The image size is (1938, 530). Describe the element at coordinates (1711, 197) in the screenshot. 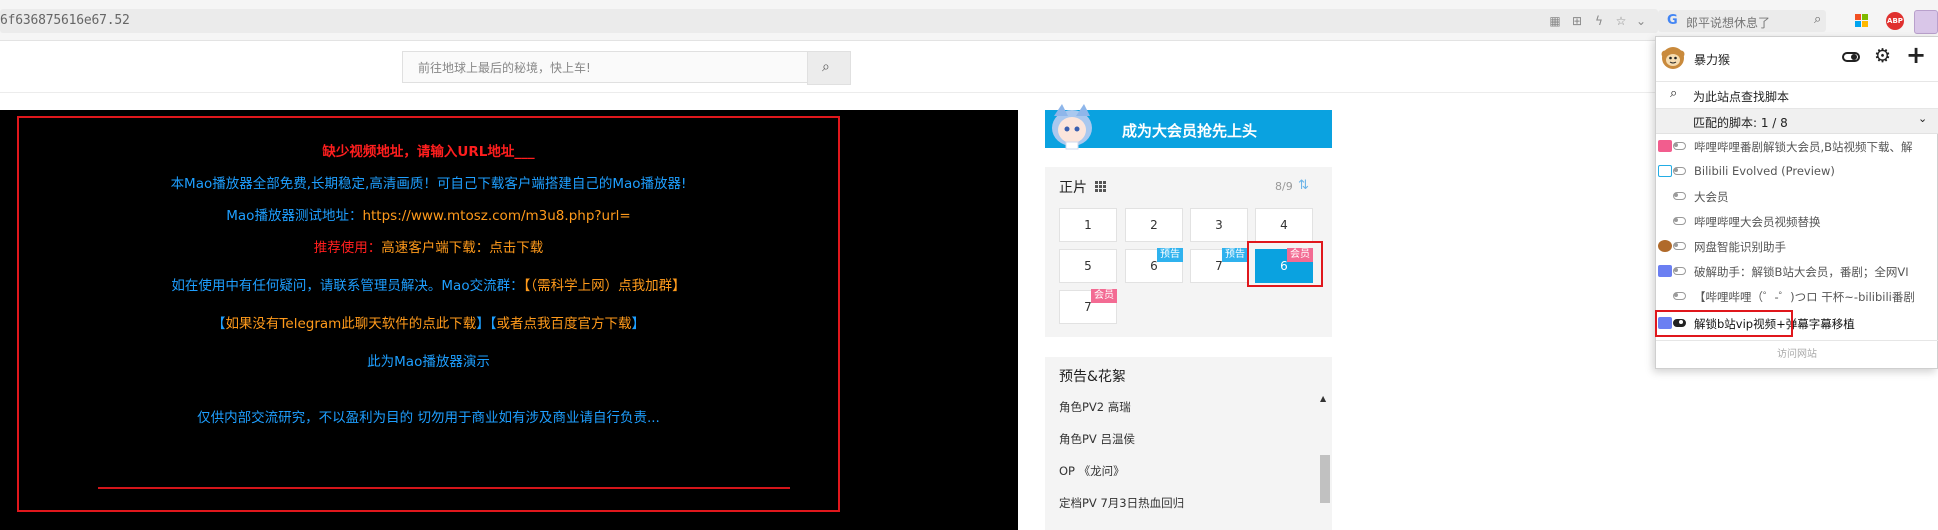

I see `script-name: 大会员` at that location.